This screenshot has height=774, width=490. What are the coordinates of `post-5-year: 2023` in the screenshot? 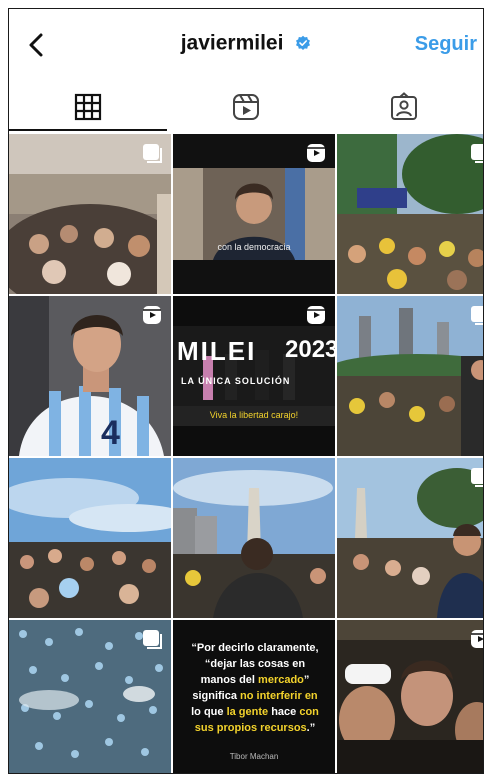 It's located at (310, 349).